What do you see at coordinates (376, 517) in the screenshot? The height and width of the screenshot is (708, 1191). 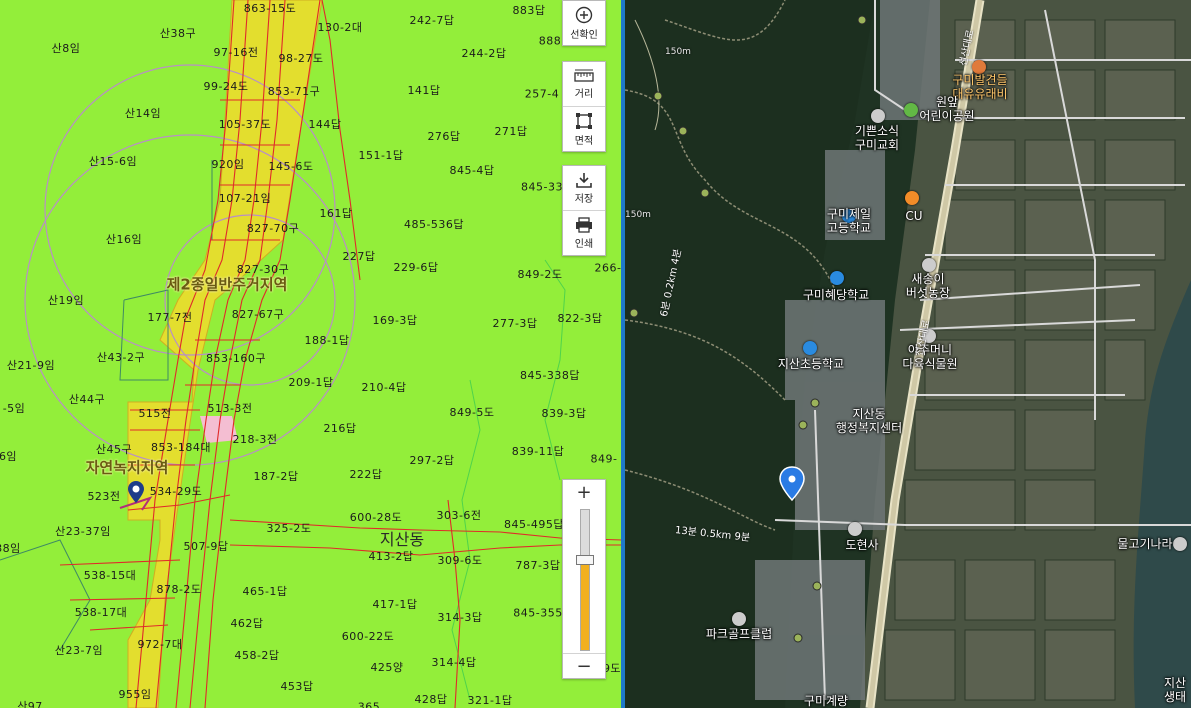 I see `parcel-label: 600-28도` at bounding box center [376, 517].